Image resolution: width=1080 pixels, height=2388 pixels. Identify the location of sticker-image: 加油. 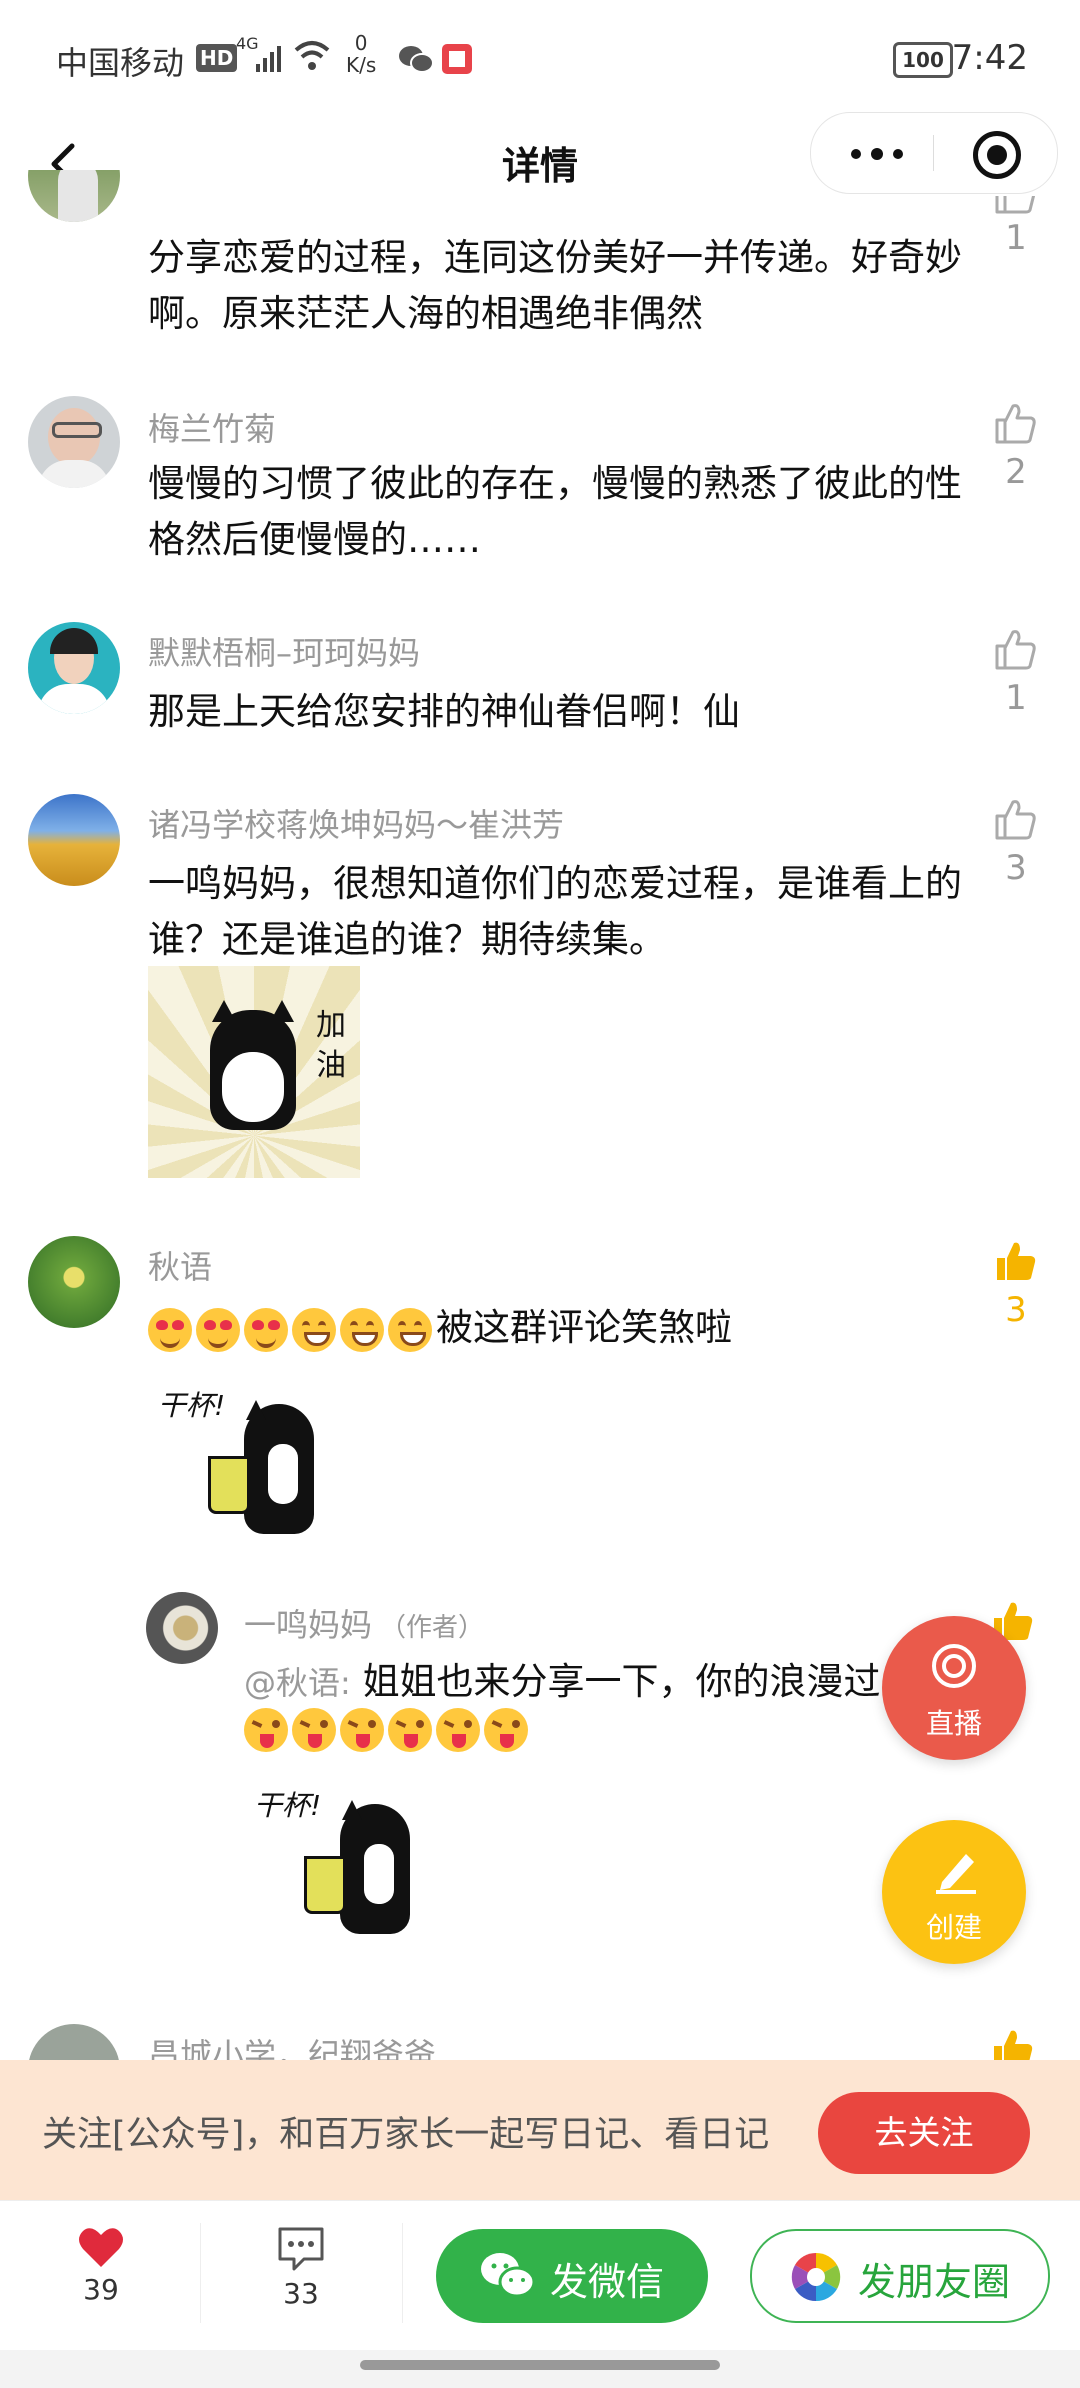
(254, 1072).